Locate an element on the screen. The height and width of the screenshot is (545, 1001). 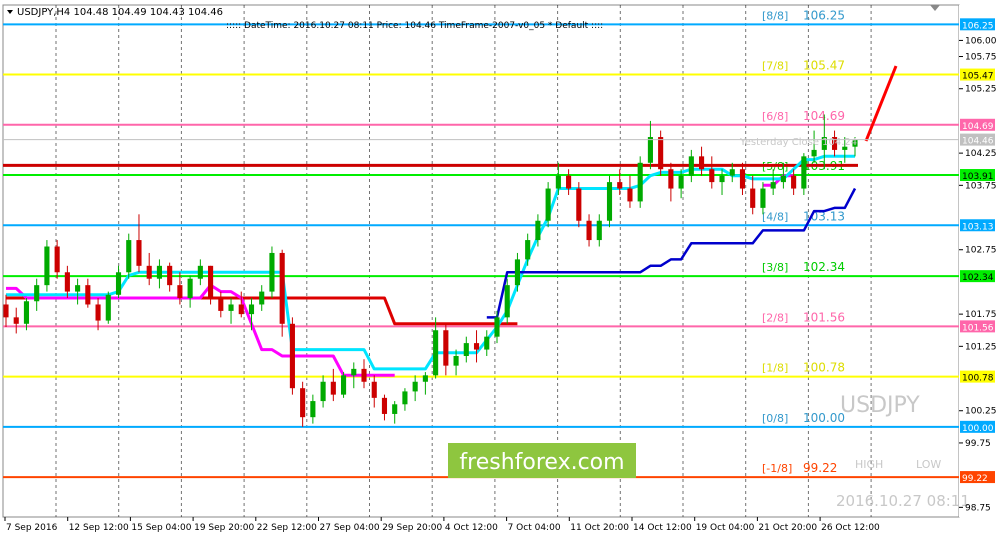
time-tick-label: 11 Oct 20:00 is located at coordinates (599, 528).